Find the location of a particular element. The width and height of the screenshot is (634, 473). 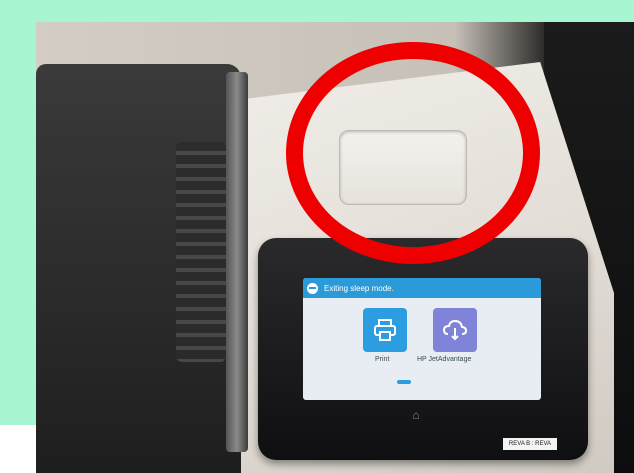

printer-icon is located at coordinates (385, 330).